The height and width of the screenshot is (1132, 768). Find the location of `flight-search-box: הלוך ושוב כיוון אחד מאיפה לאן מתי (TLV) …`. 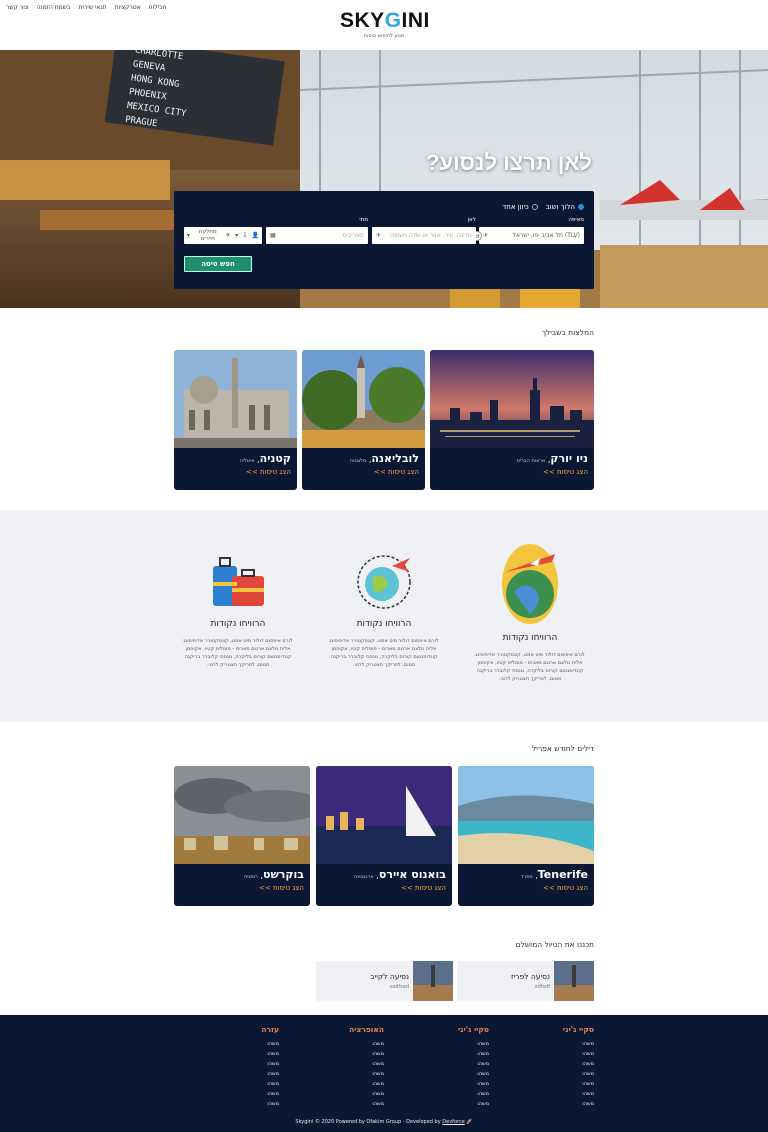

flight-search-box: הלוך ושוב כיוון אחד מאיפה לאן מתי (TLV) … is located at coordinates (384, 240).